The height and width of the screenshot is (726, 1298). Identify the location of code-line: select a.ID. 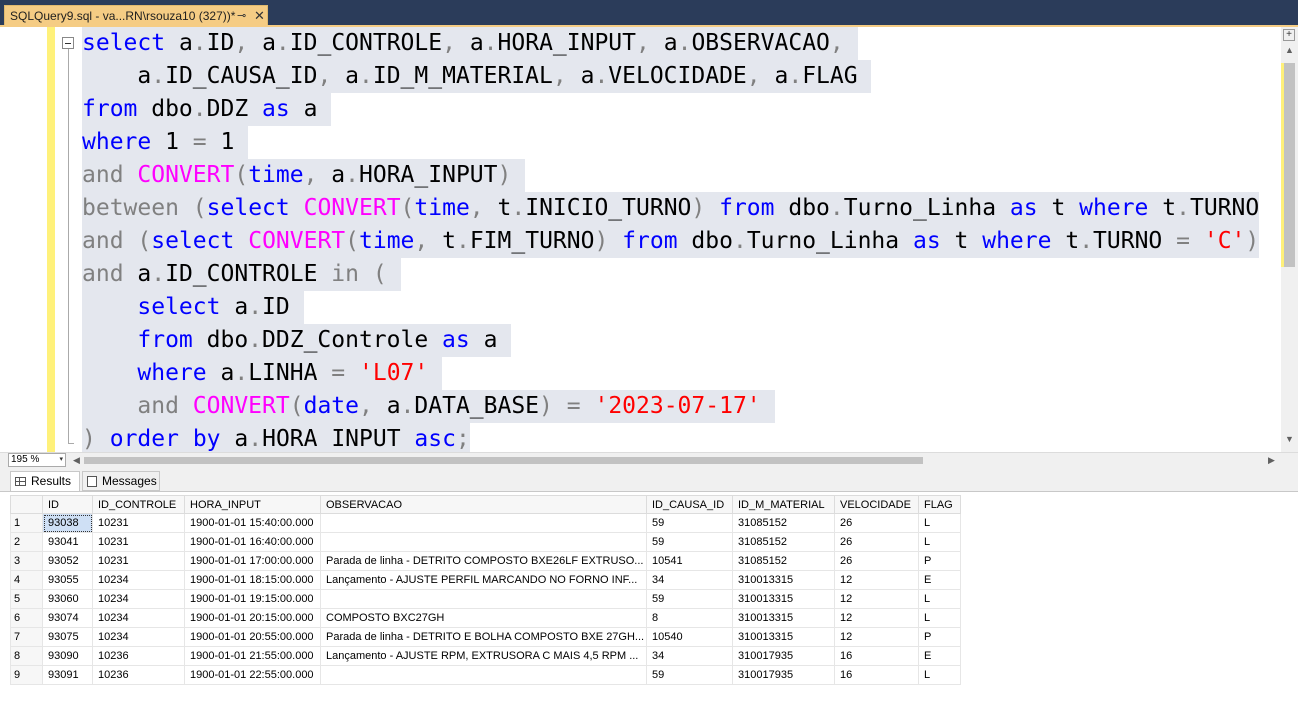
(193, 307).